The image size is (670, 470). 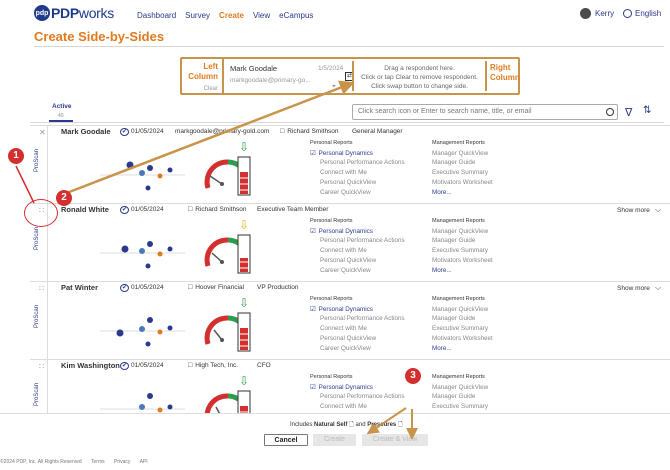 I want to click on annotation-badge-3: 3, so click(x=413, y=376).